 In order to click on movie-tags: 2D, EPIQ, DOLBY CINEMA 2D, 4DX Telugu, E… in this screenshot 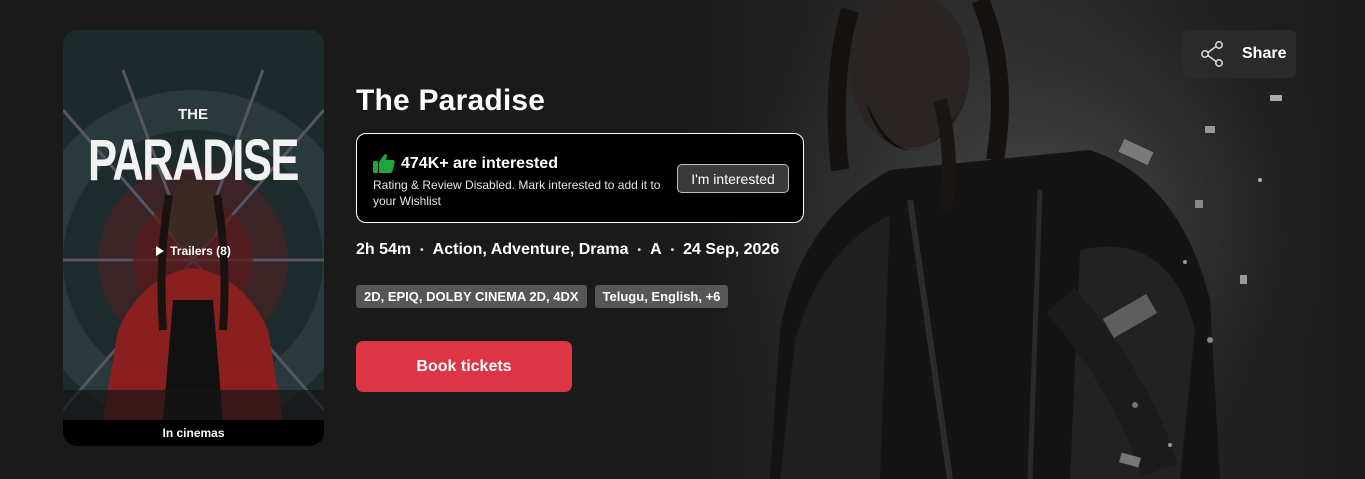, I will do `click(542, 296)`.